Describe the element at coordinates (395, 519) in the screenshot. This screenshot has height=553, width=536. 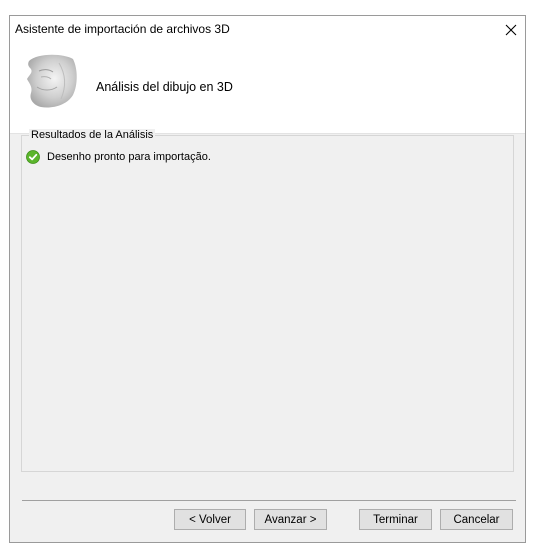
I see `finish-button: Terminar` at that location.